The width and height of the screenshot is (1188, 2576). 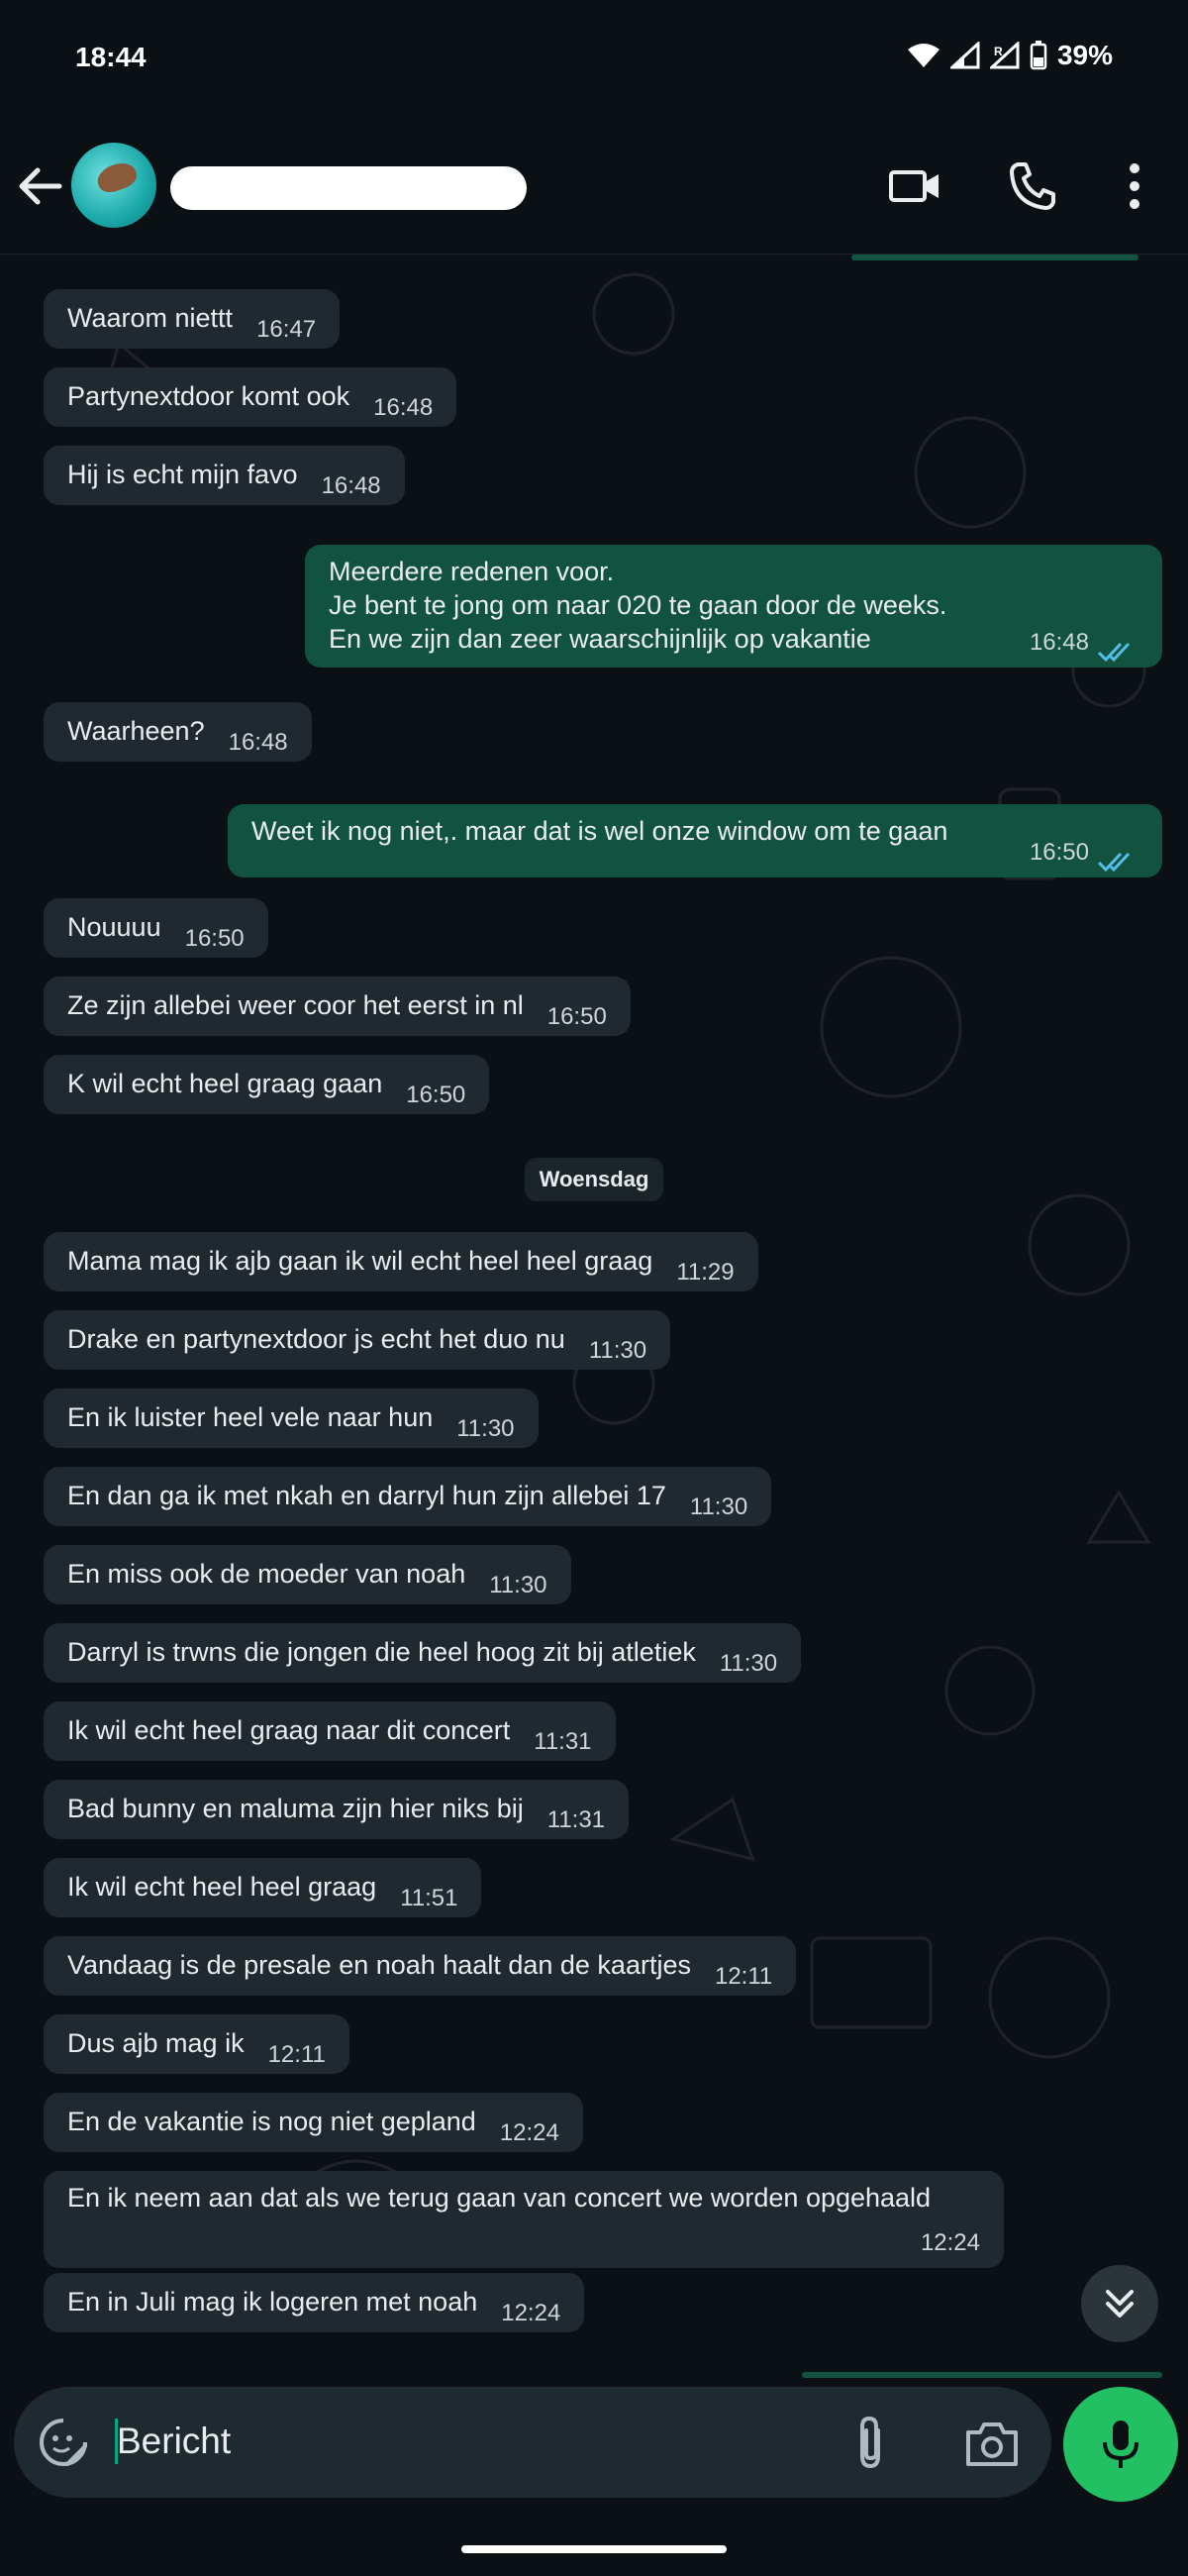 What do you see at coordinates (1004, 55) in the screenshot?
I see `signal-roaming-icon: R` at bounding box center [1004, 55].